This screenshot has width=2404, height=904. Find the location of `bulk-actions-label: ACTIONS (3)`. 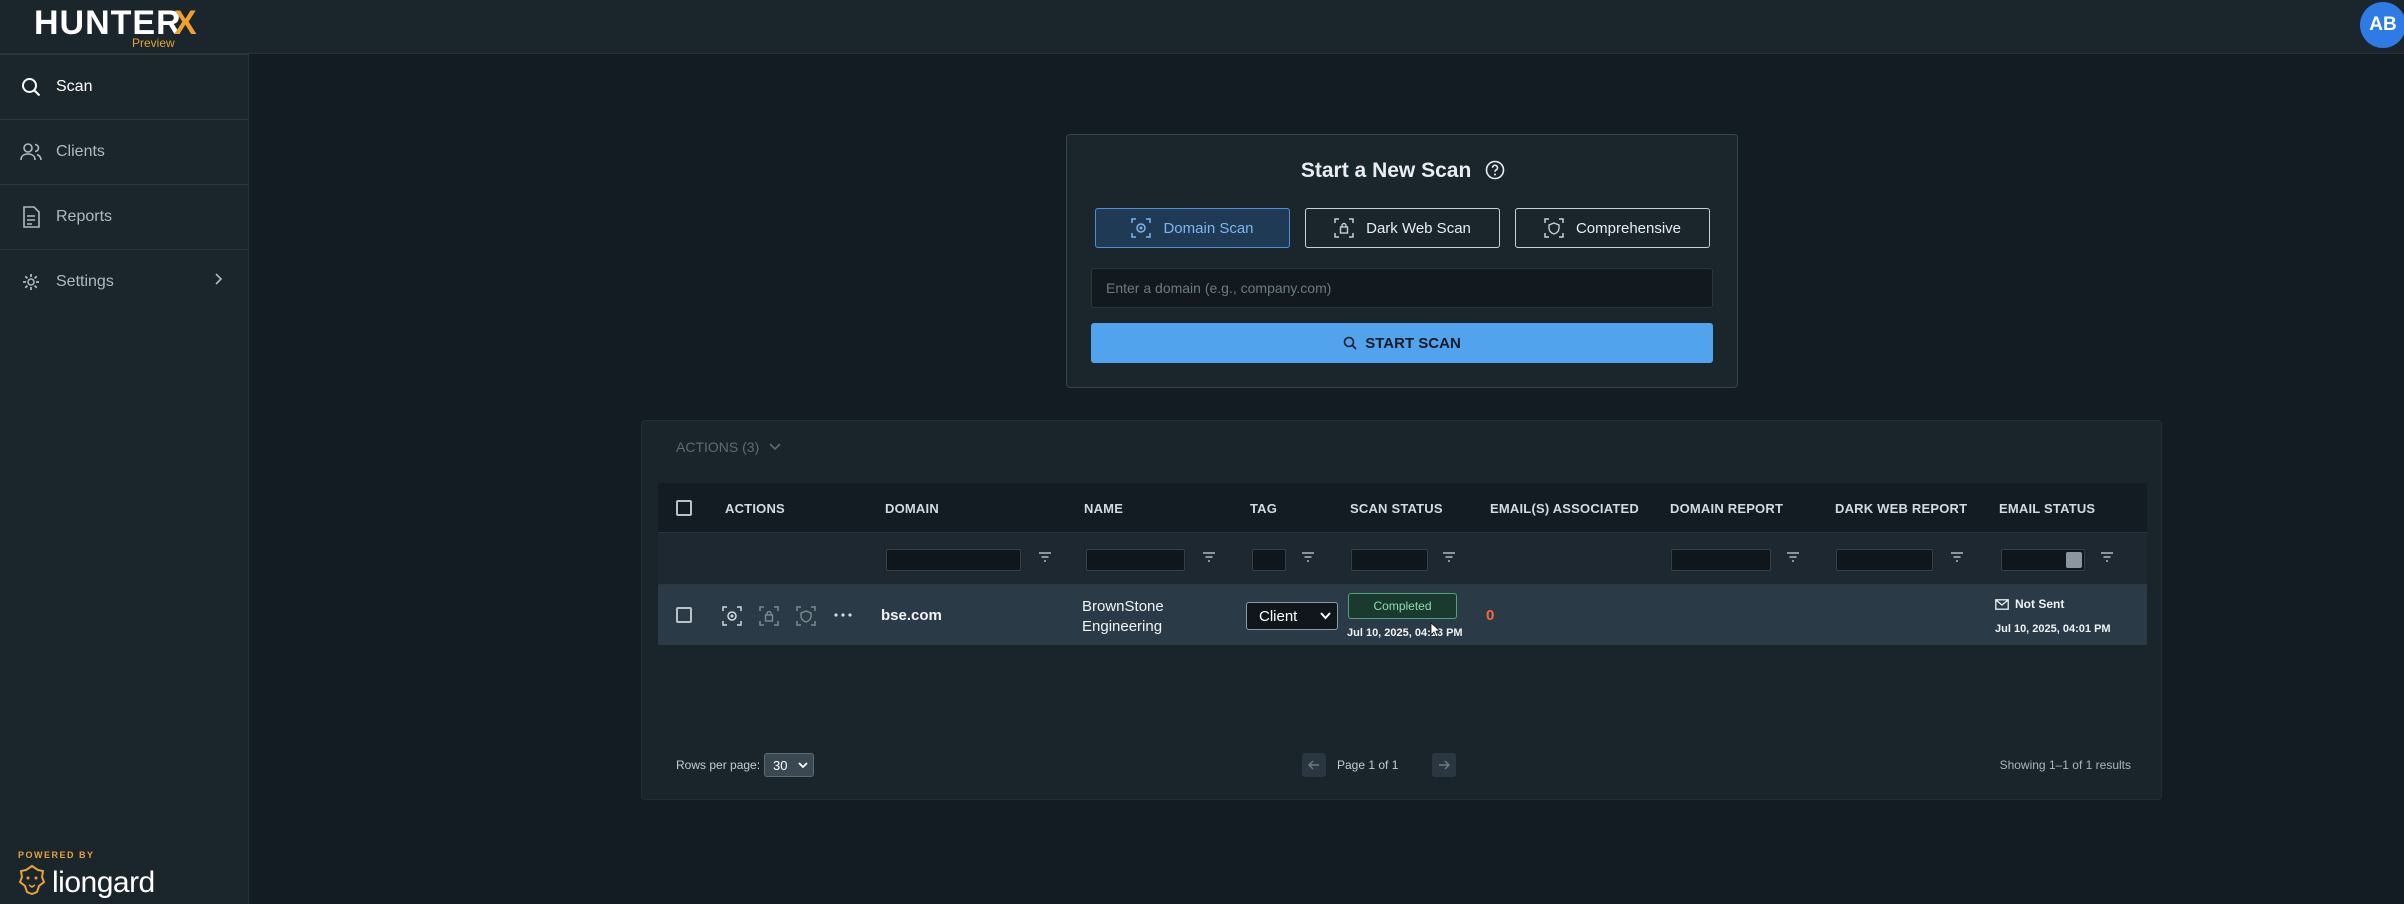

bulk-actions-label: ACTIONS (3) is located at coordinates (718, 447).